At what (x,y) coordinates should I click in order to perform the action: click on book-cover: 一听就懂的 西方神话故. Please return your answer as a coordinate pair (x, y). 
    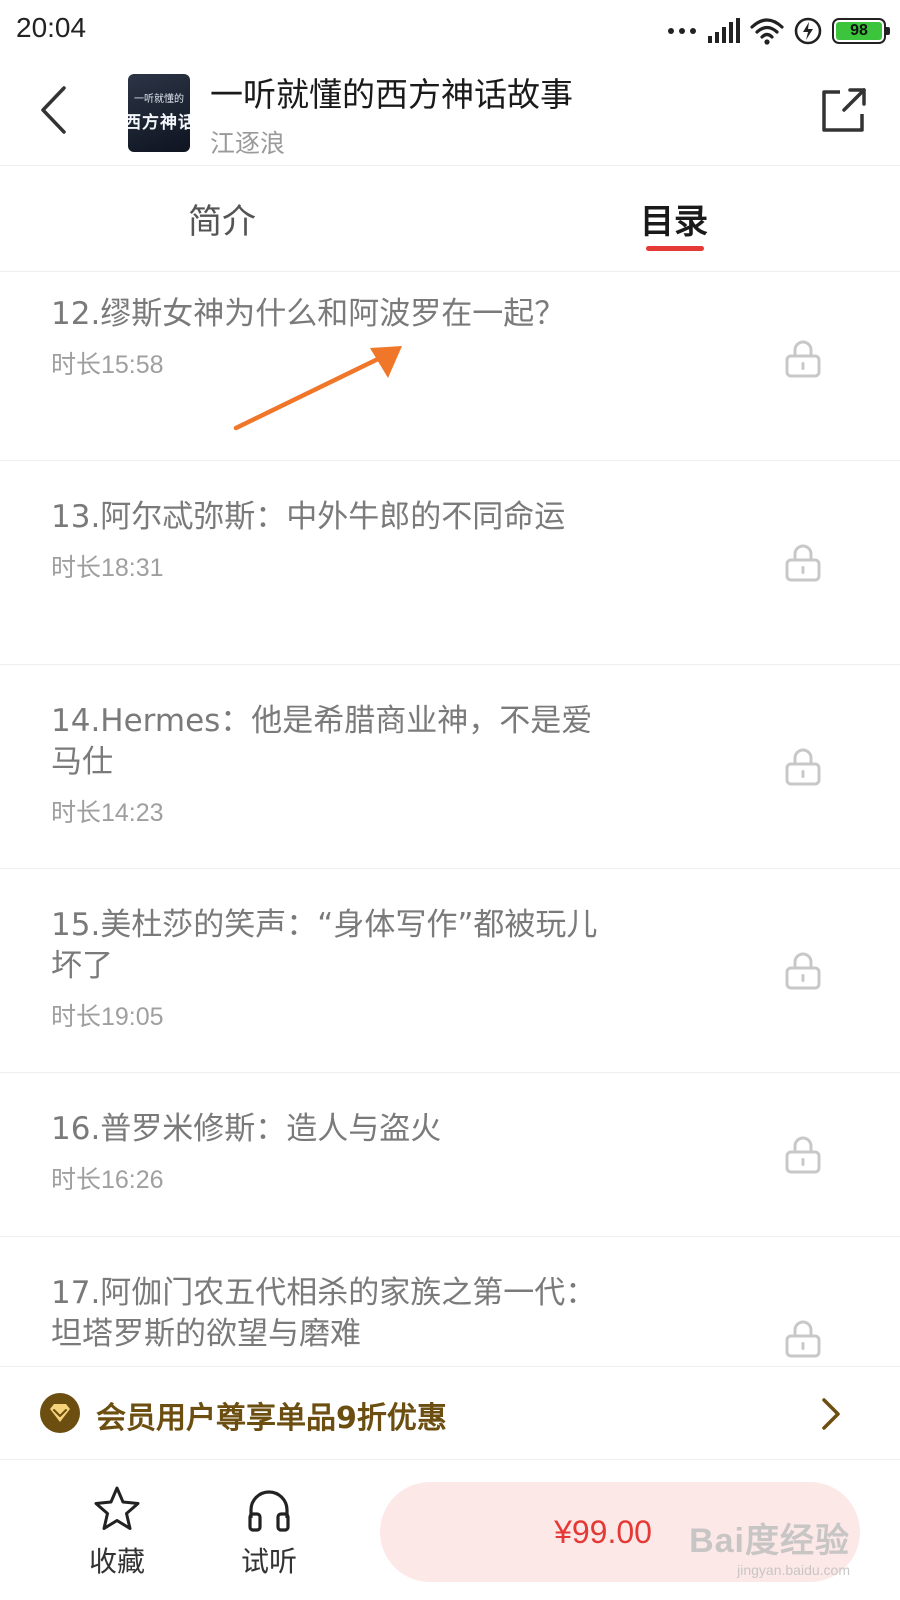
    Looking at the image, I should click on (159, 113).